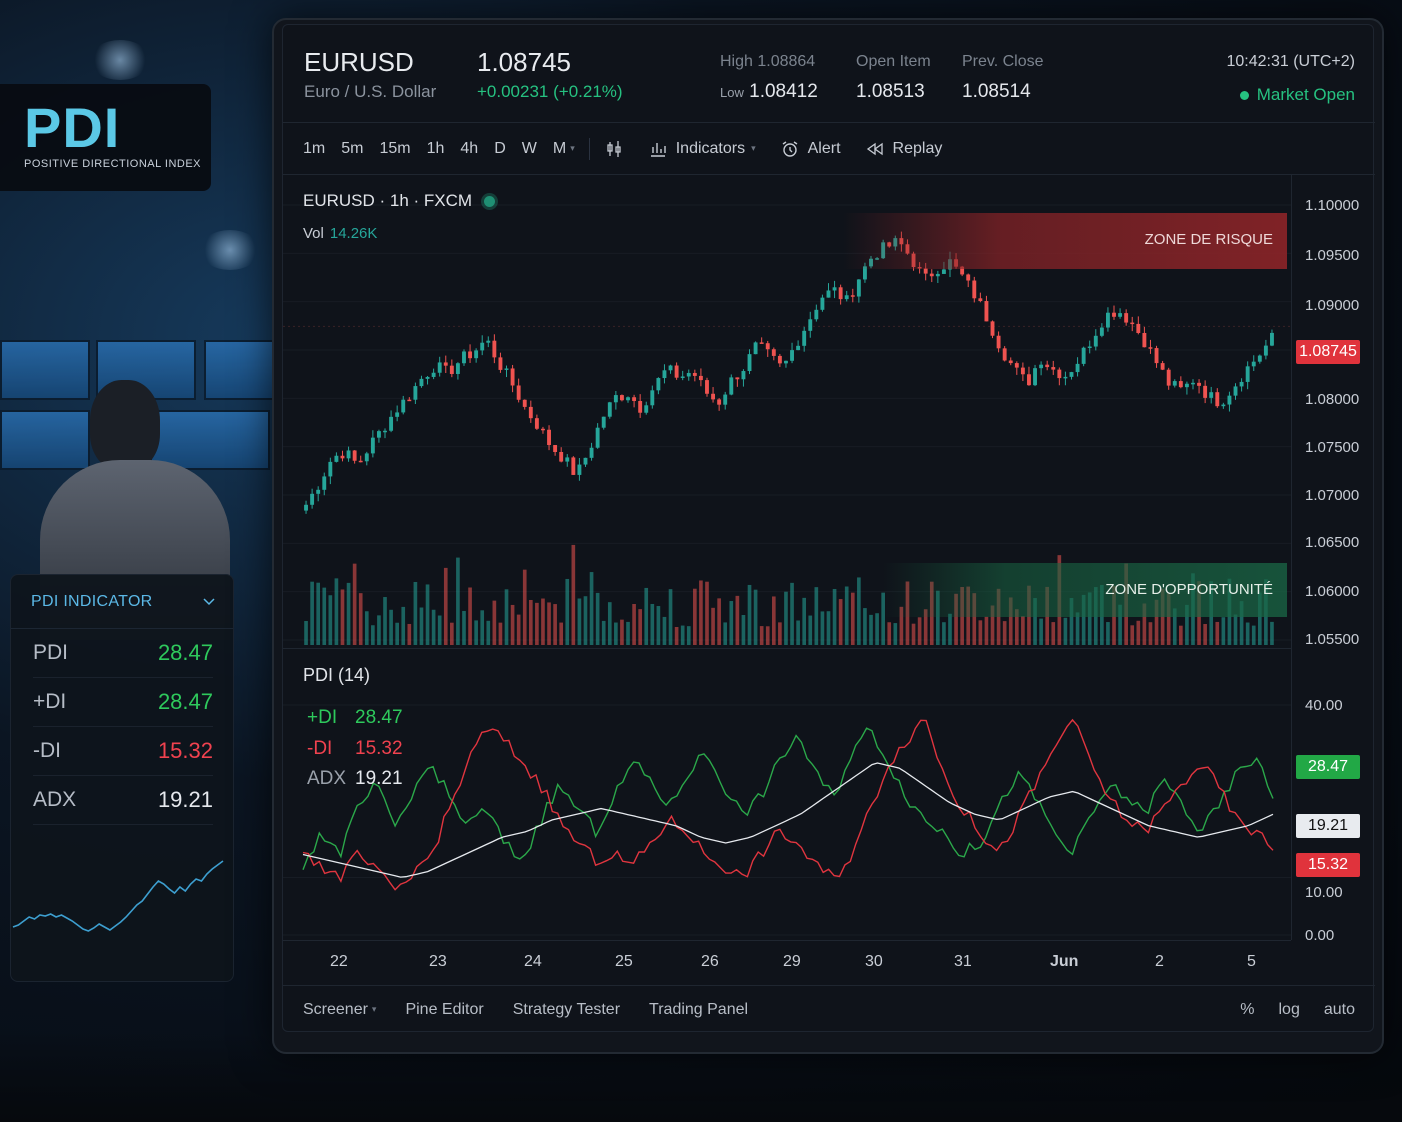 The width and height of the screenshot is (1402, 1122). What do you see at coordinates (1289, 1010) in the screenshot?
I see `log-scale-toggle: log` at bounding box center [1289, 1010].